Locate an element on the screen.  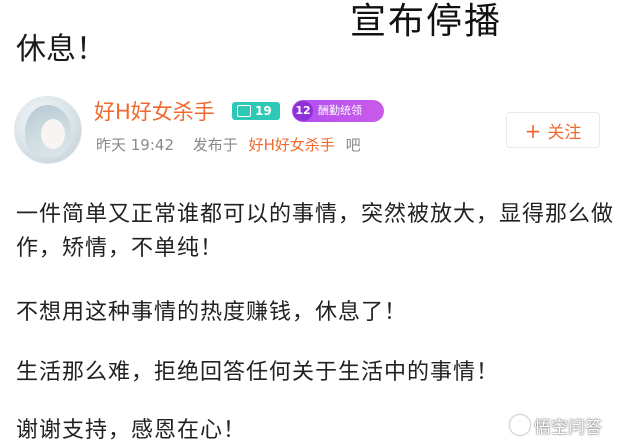
wukong-logo-icon is located at coordinates (520, 425).